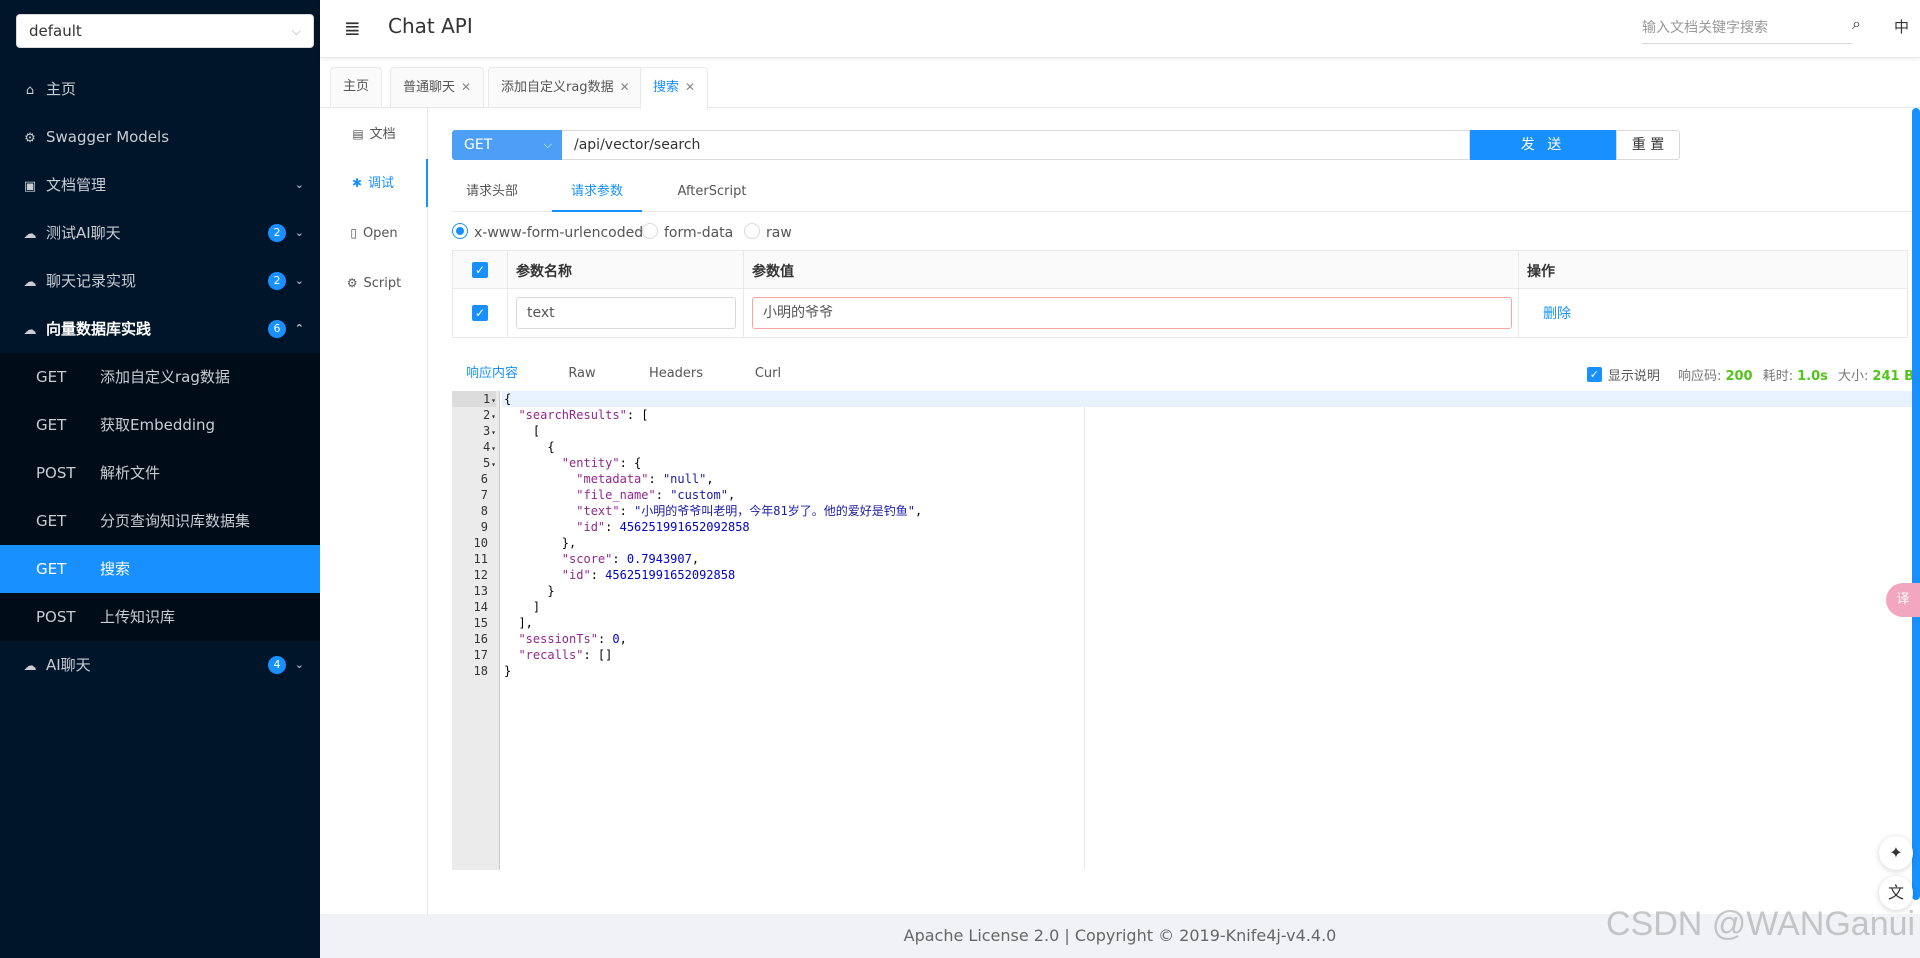 The image size is (1920, 958). Describe the element at coordinates (1739, 376) in the screenshot. I see `status-code: 200` at that location.